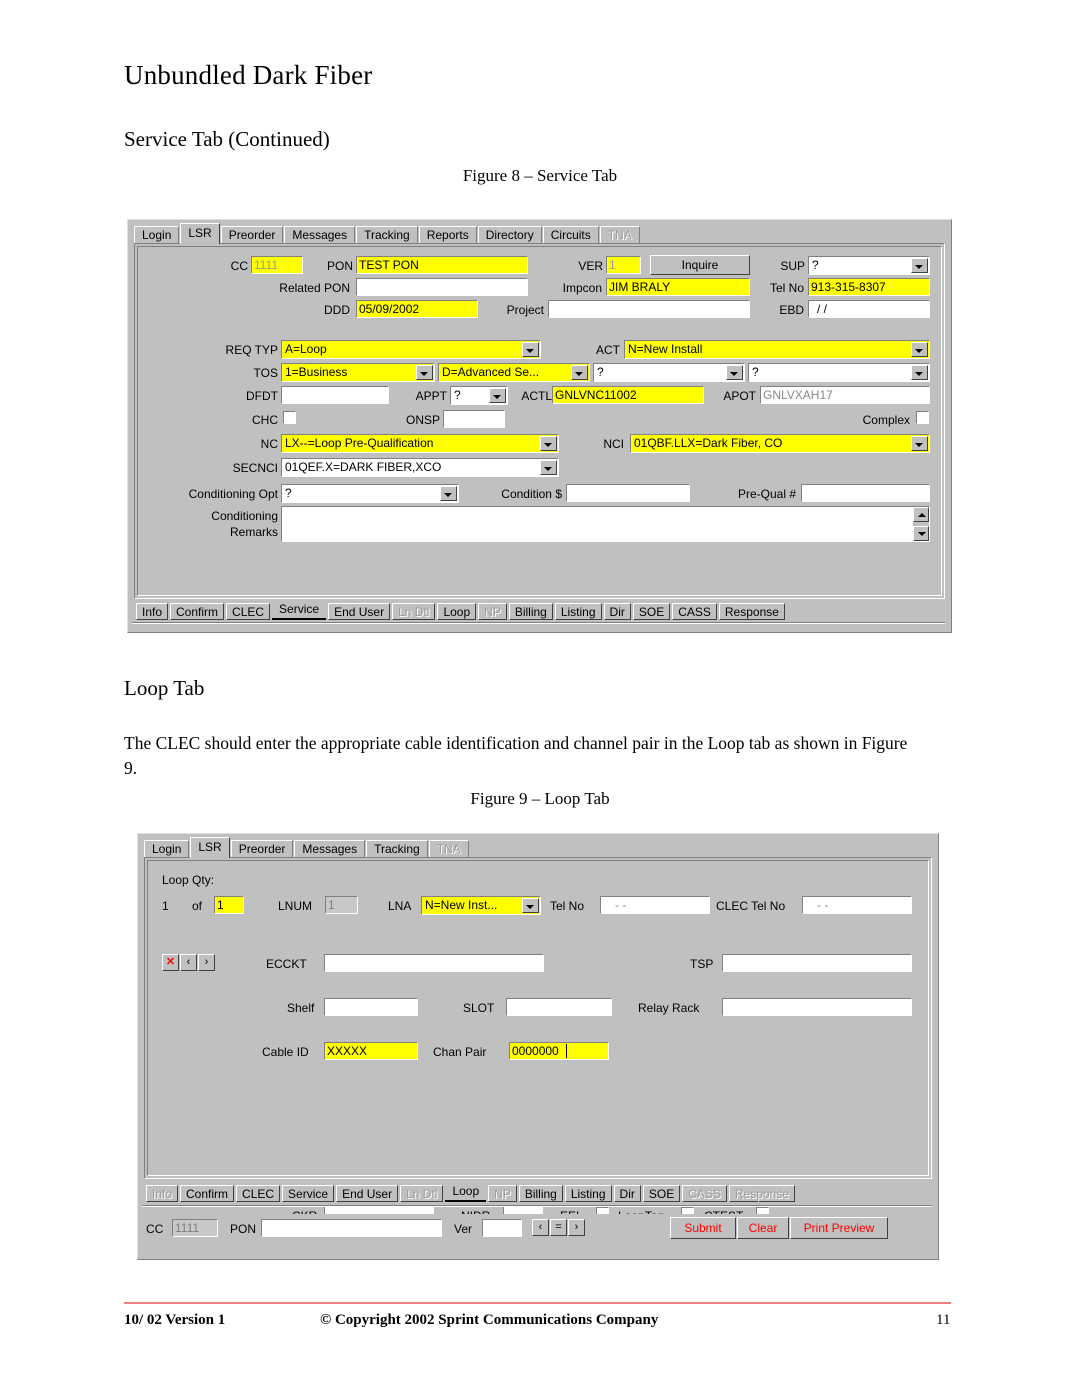  Describe the element at coordinates (371, 1007) in the screenshot. I see `shelf-field` at that location.